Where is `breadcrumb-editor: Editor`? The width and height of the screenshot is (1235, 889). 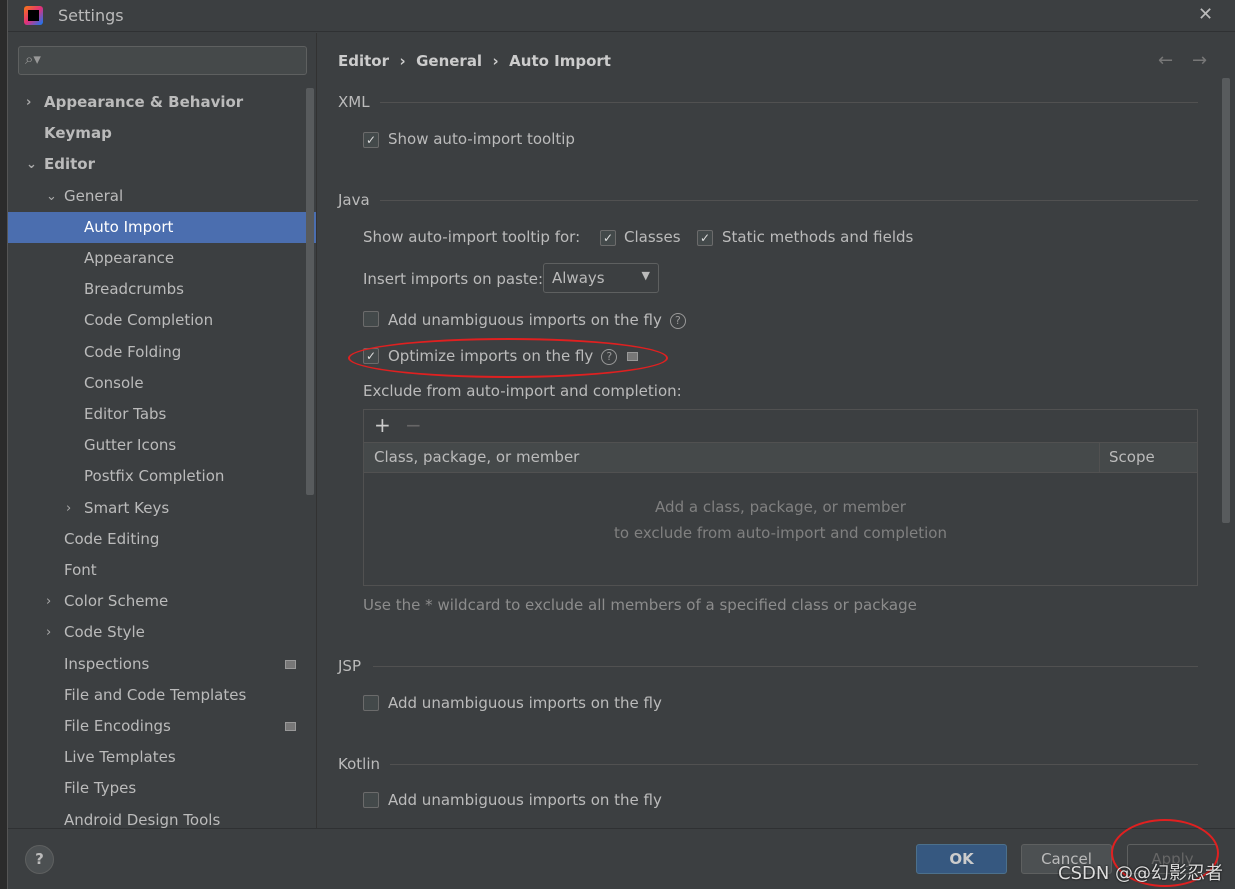 breadcrumb-editor: Editor is located at coordinates (363, 61).